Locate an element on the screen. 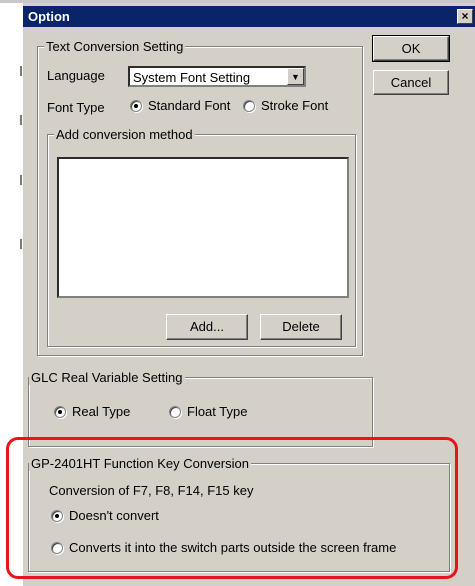 The width and height of the screenshot is (475, 586). radio-float-type is located at coordinates (175, 412).